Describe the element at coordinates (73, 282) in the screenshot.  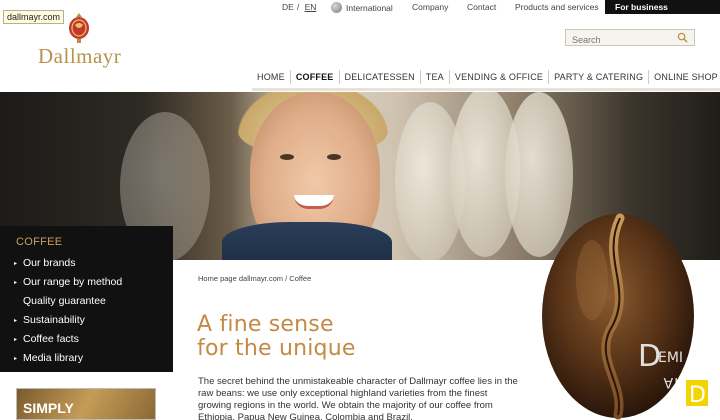
I see `sidebar-item-label: Our range by method` at that location.